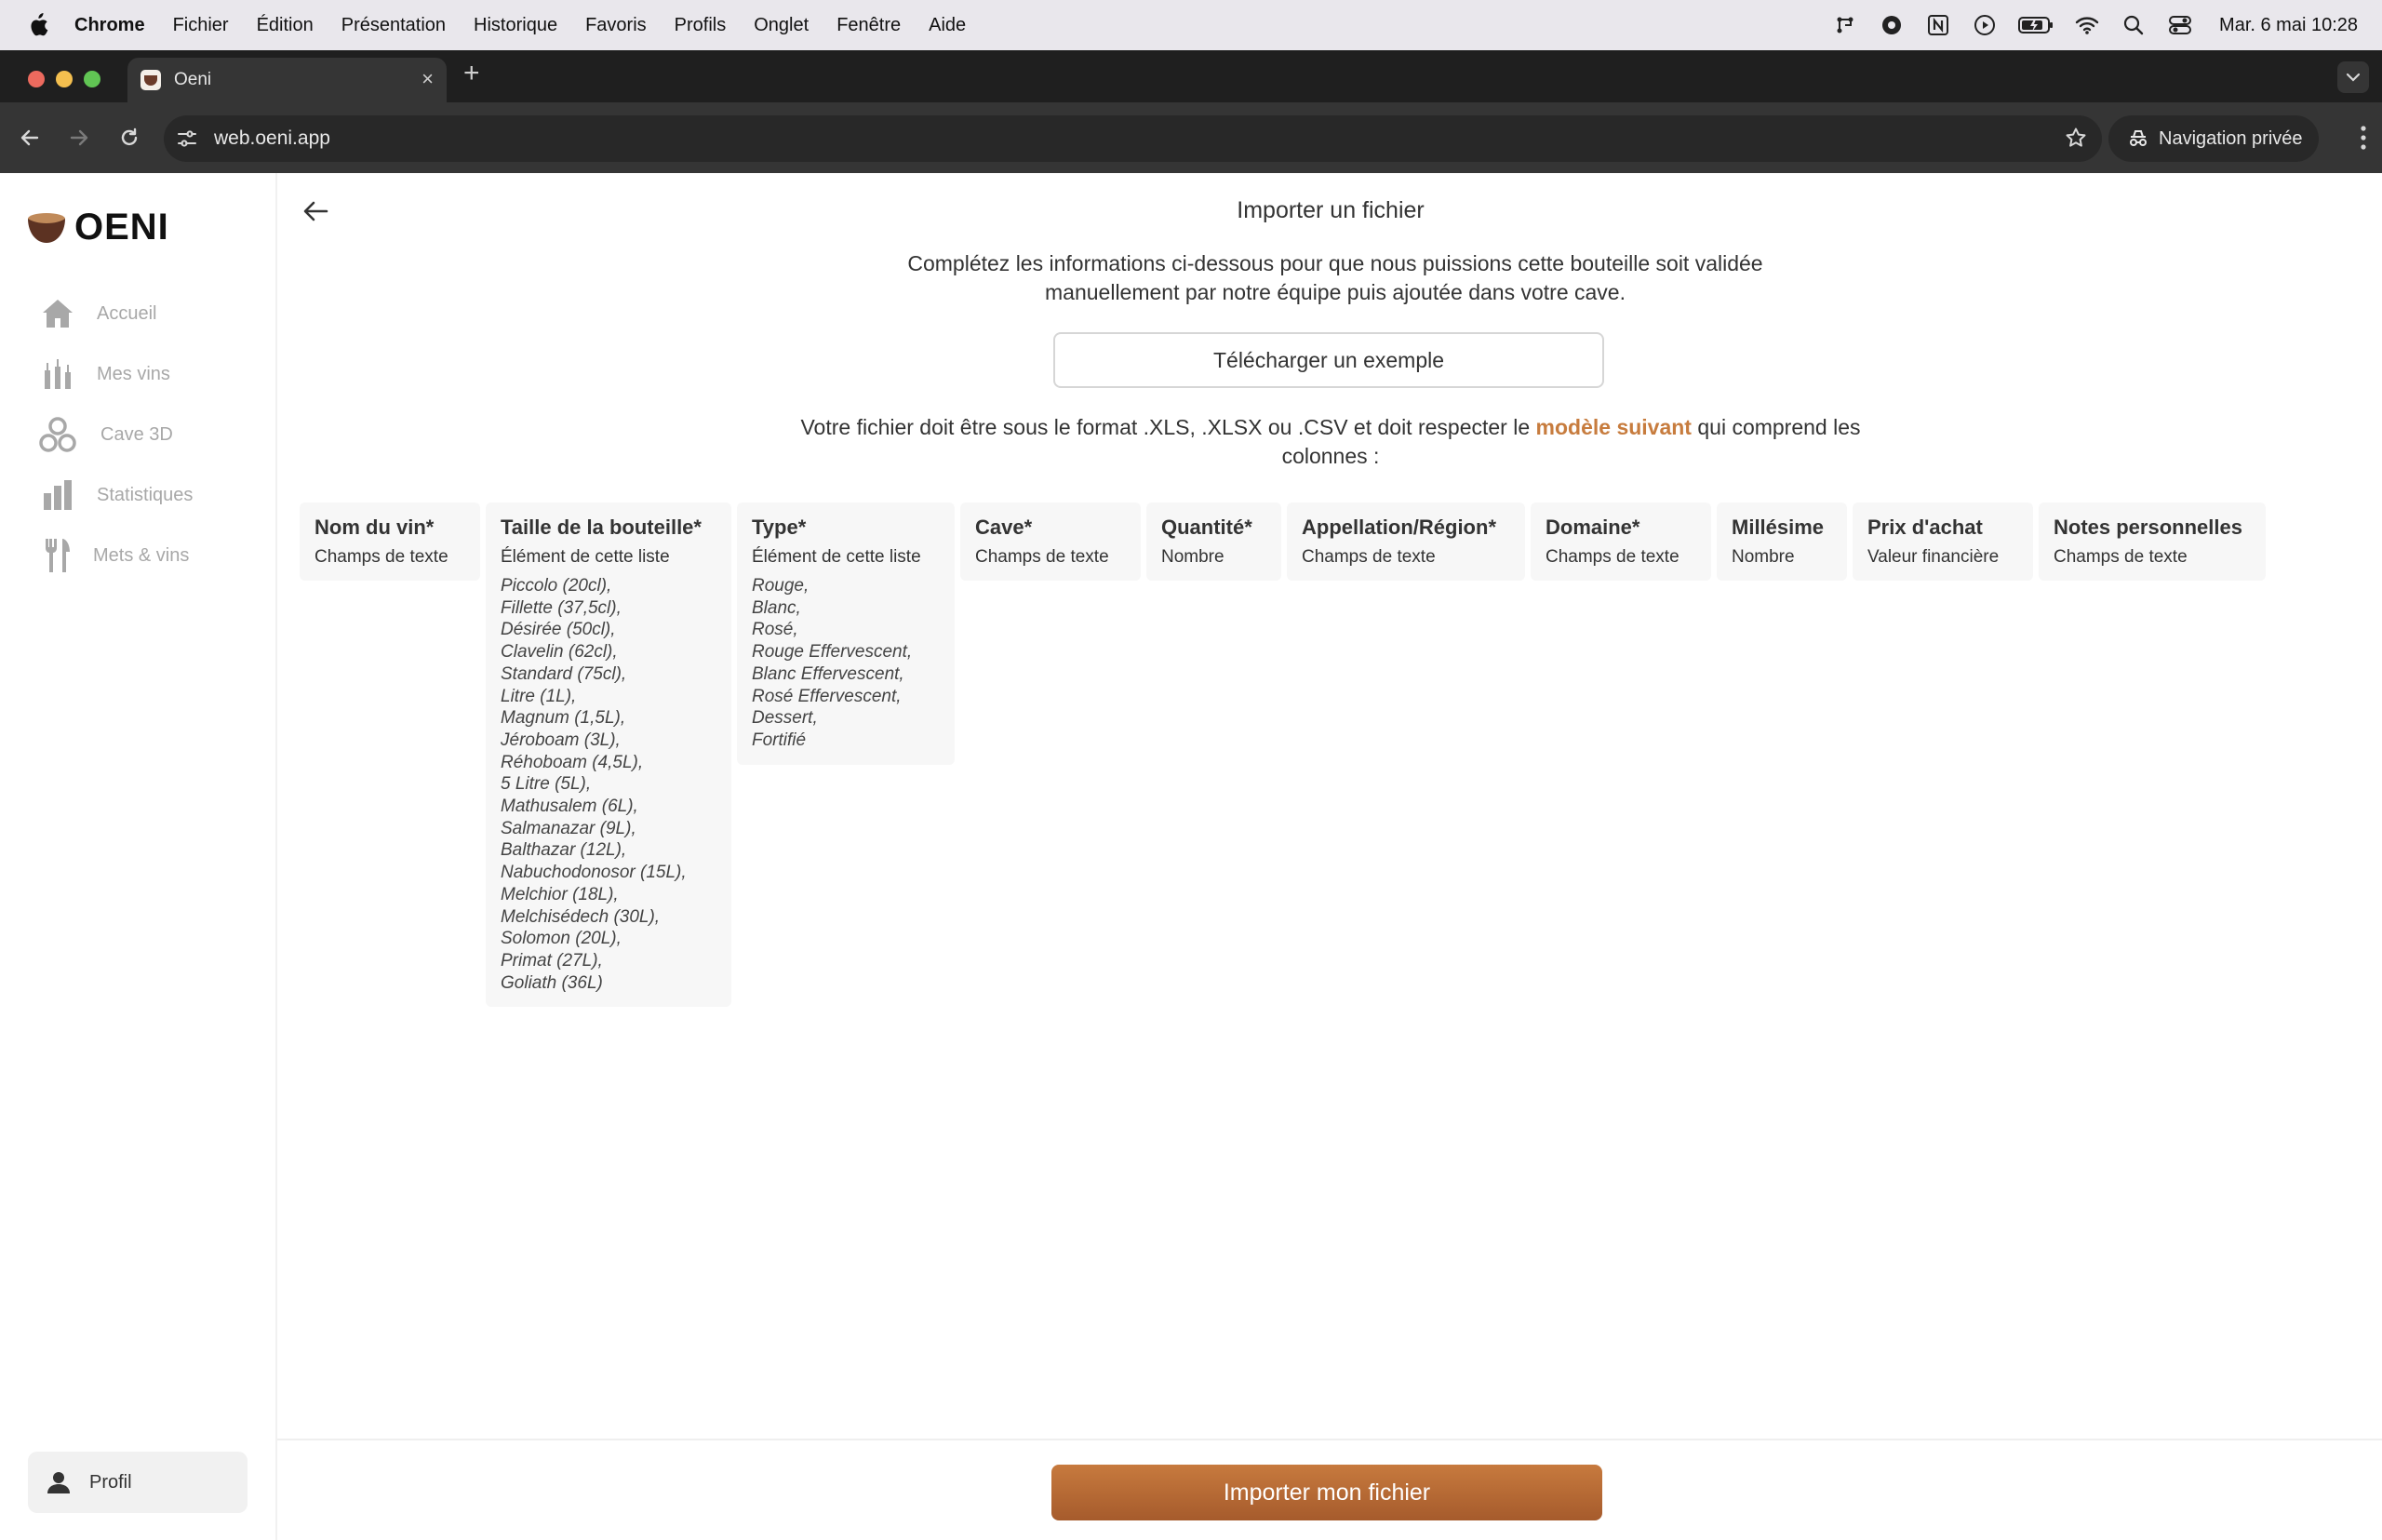 This screenshot has height=1540, width=2382. What do you see at coordinates (2087, 25) in the screenshot?
I see `wifi-icon` at bounding box center [2087, 25].